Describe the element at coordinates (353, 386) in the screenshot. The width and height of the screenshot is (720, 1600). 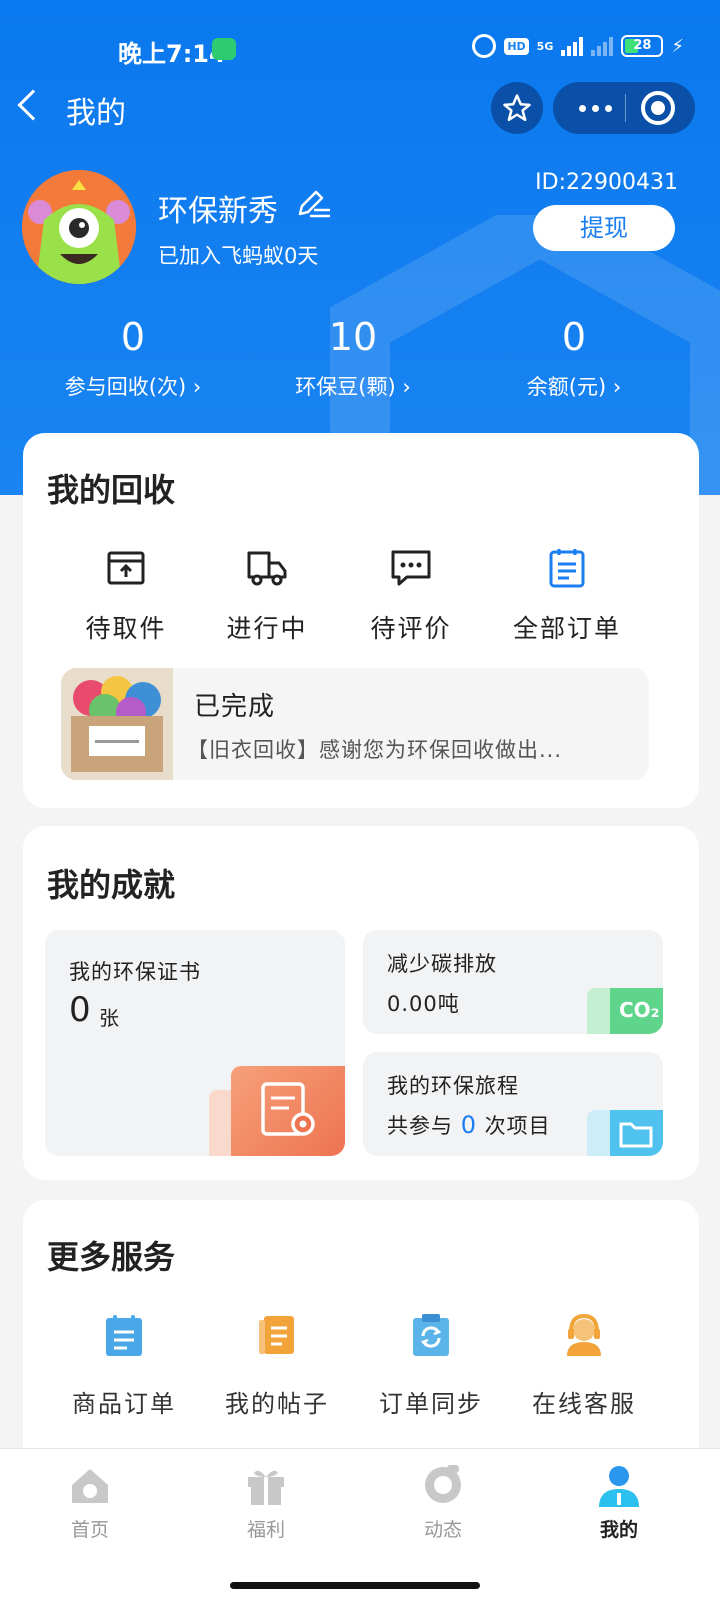
I see `stat-label: 环保豆(颗)` at that location.